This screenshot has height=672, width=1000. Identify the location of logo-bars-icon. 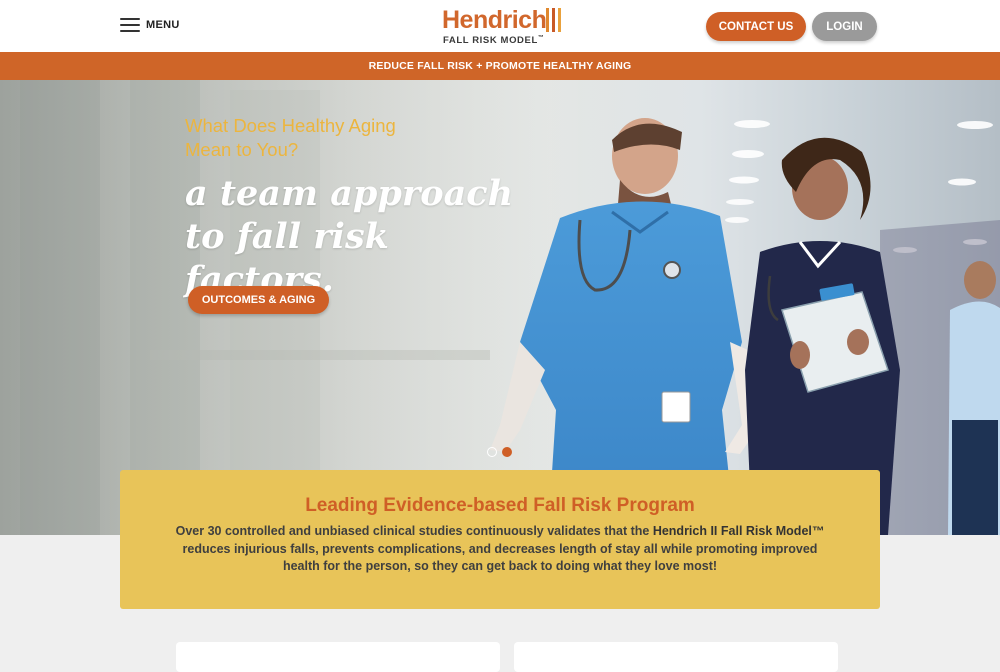
(553, 20).